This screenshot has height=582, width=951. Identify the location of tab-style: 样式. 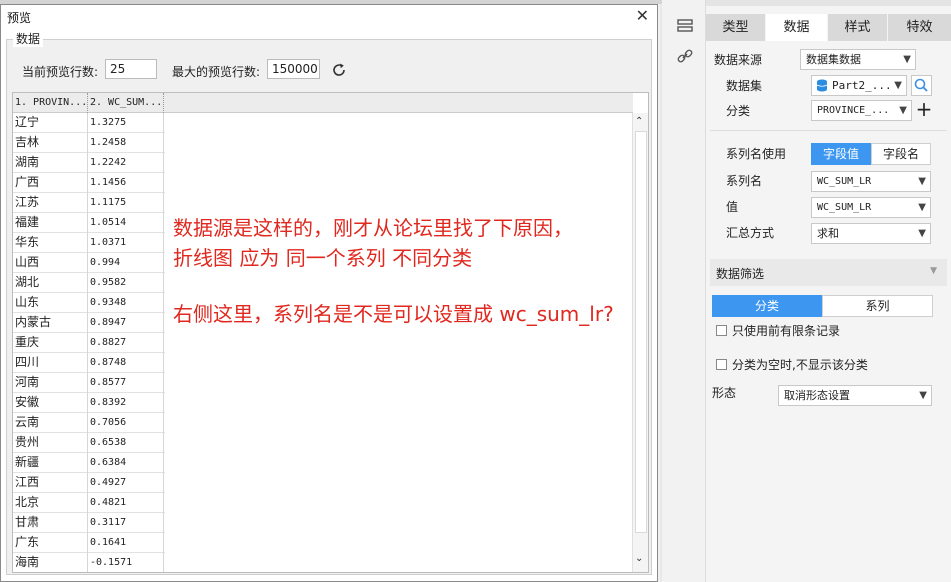
(858, 27).